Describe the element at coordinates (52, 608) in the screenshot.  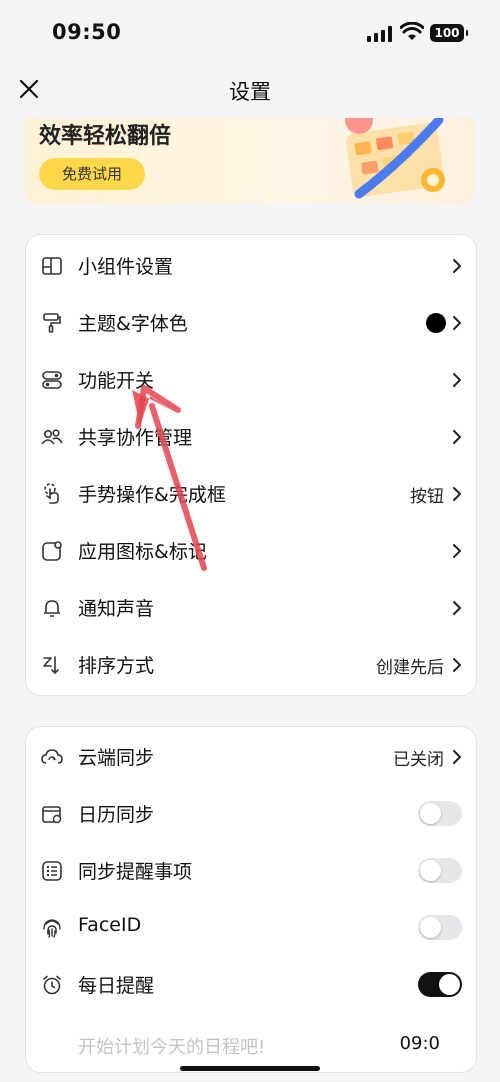
I see `bell-icon` at that location.